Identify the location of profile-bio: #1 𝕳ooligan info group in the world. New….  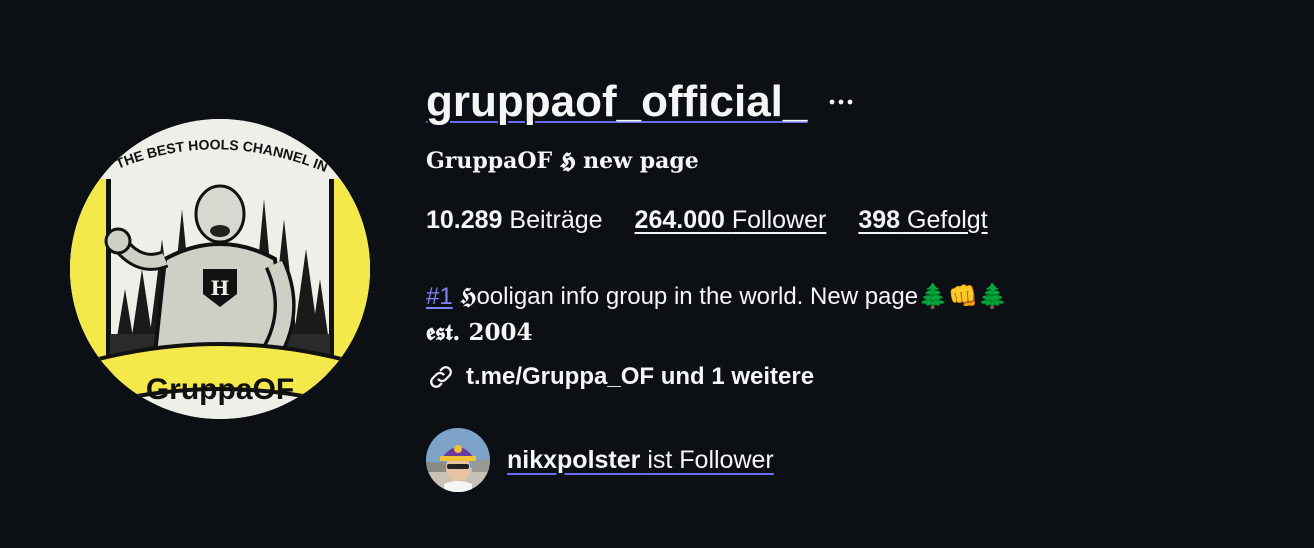
(717, 338).